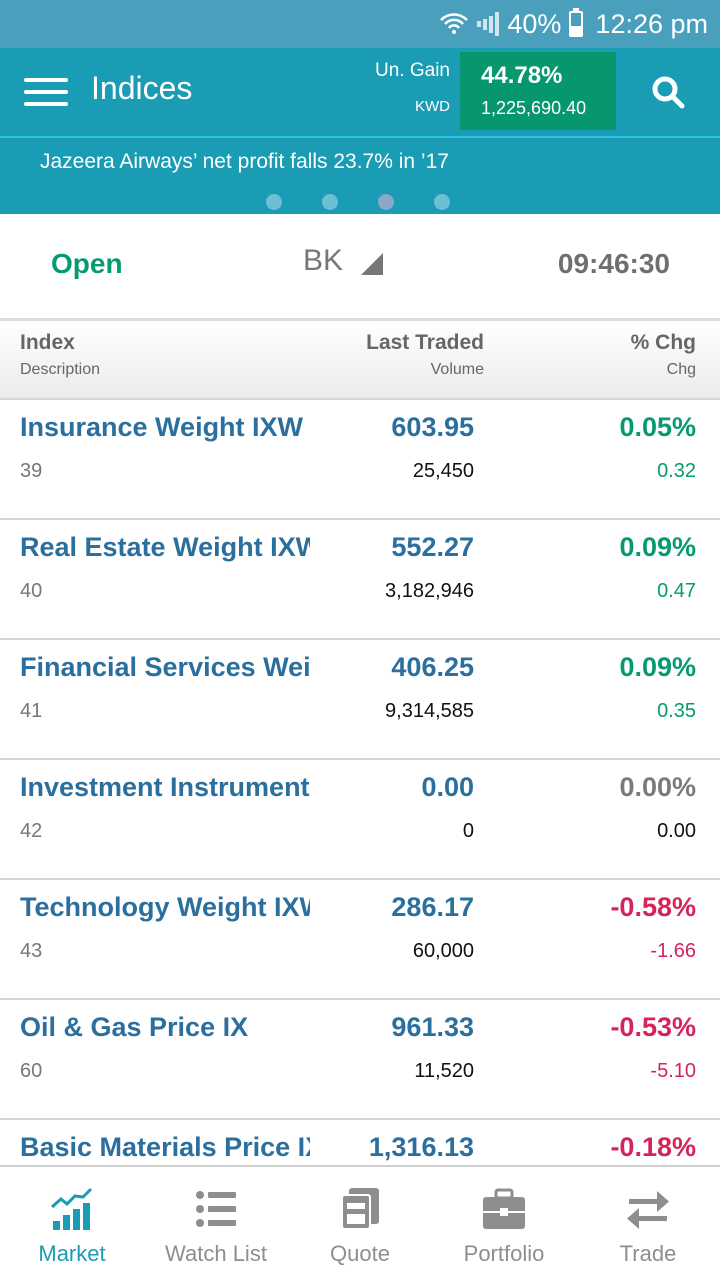  Describe the element at coordinates (447, 787) in the screenshot. I see `last-traded: 0.00` at that location.